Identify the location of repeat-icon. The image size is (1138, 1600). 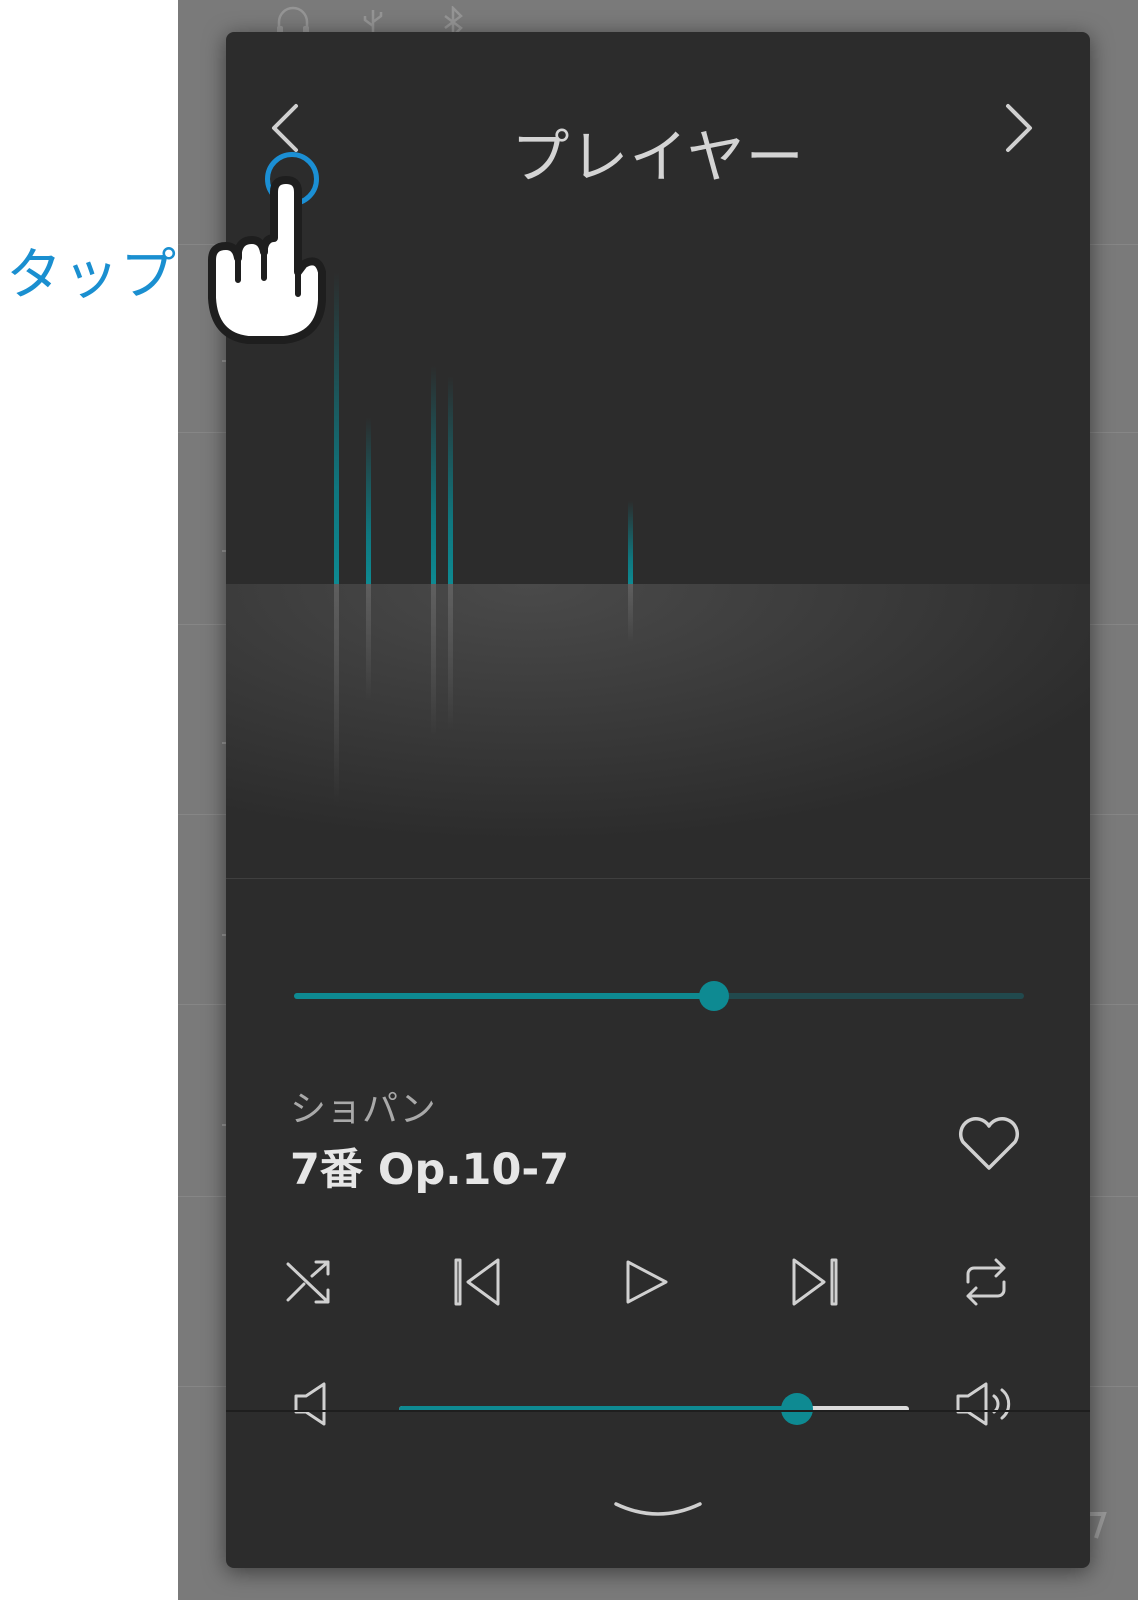
(986, 1282).